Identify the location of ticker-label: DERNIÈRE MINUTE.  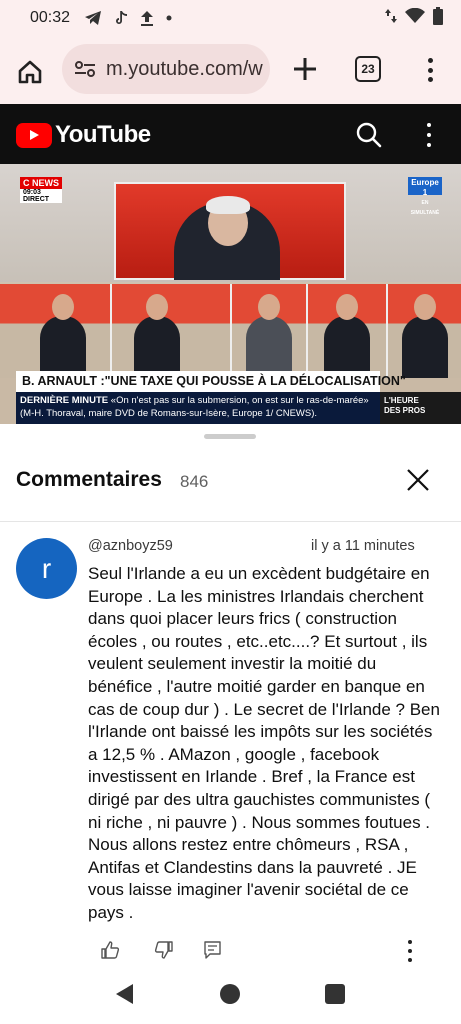
(64, 400).